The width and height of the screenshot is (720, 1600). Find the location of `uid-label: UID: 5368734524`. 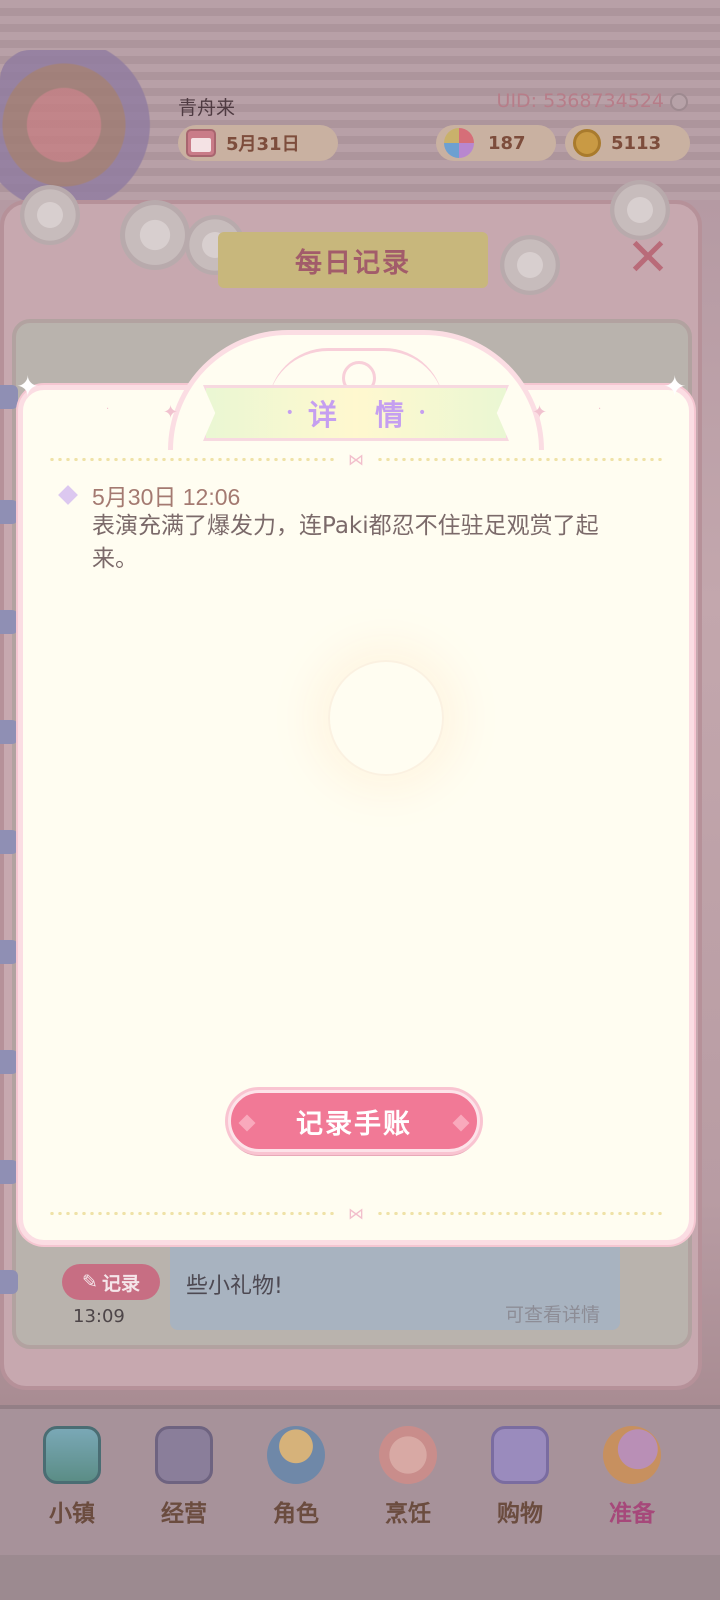

uid-label: UID: 5368734524 is located at coordinates (592, 101).